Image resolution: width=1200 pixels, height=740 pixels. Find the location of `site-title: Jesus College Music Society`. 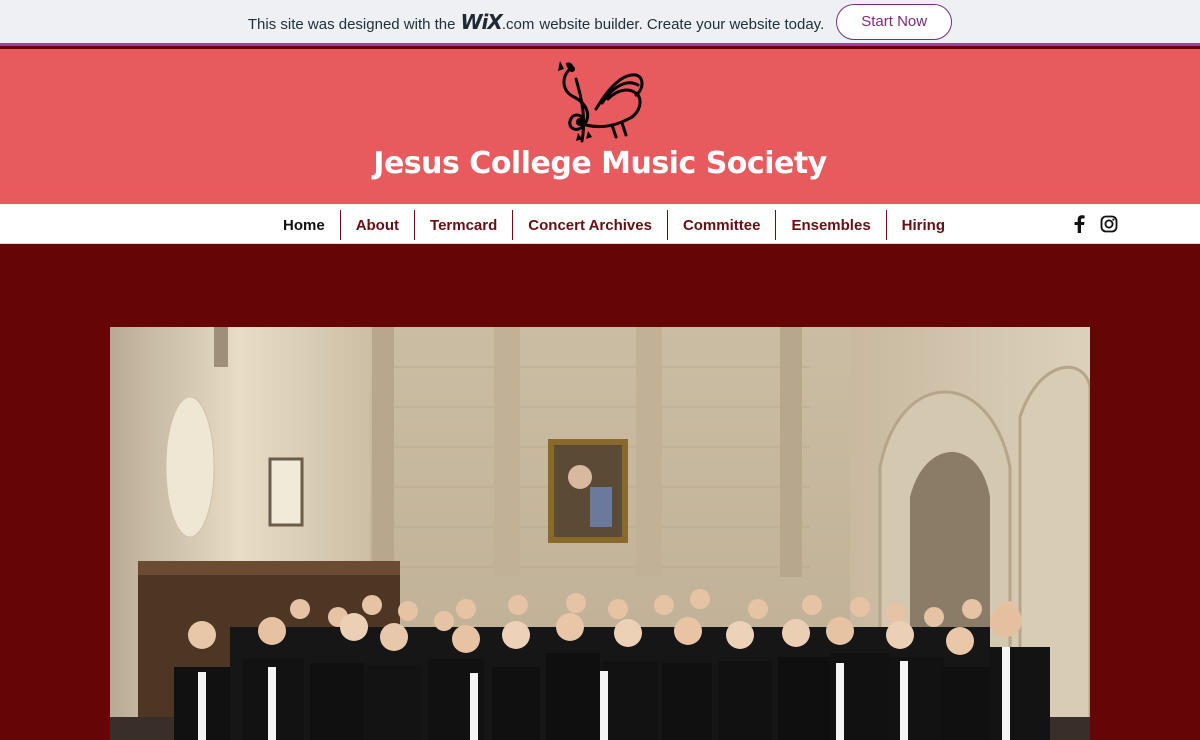

site-title: Jesus College Music Society is located at coordinates (600, 163).